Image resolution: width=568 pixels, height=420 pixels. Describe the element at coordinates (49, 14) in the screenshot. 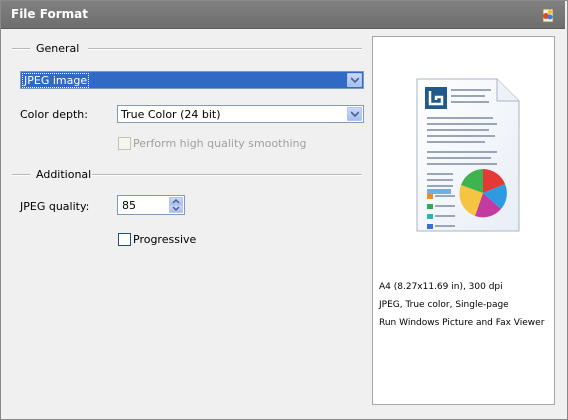

I see `window-title: File Format` at that location.